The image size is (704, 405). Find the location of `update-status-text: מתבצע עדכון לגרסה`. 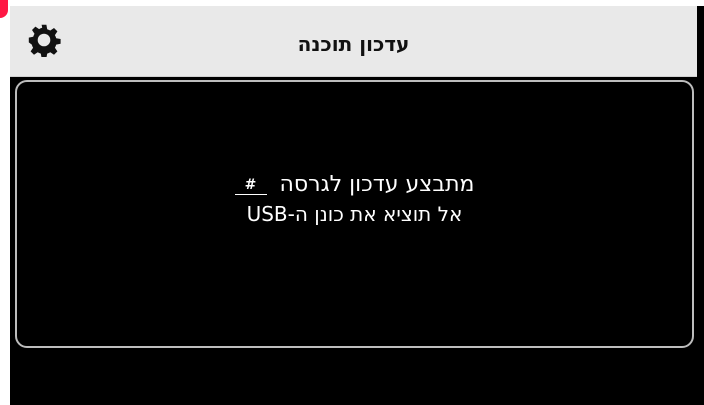

update-status-text: מתבצע עדכון לגרסה is located at coordinates (377, 184).